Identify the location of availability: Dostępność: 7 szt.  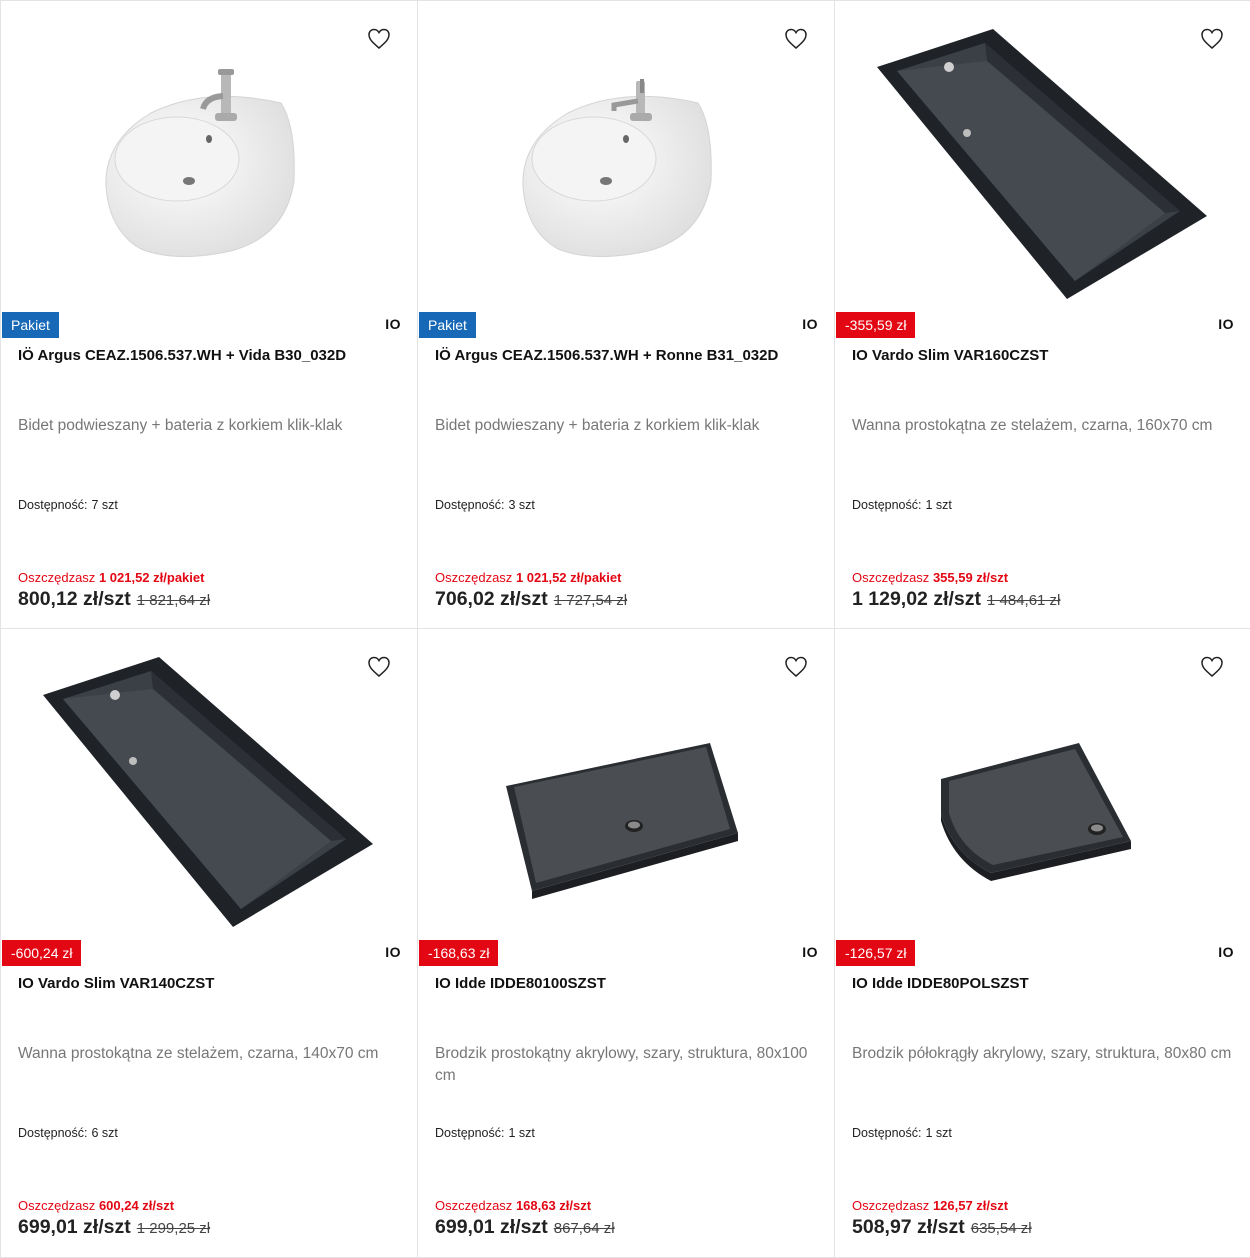
(68, 505).